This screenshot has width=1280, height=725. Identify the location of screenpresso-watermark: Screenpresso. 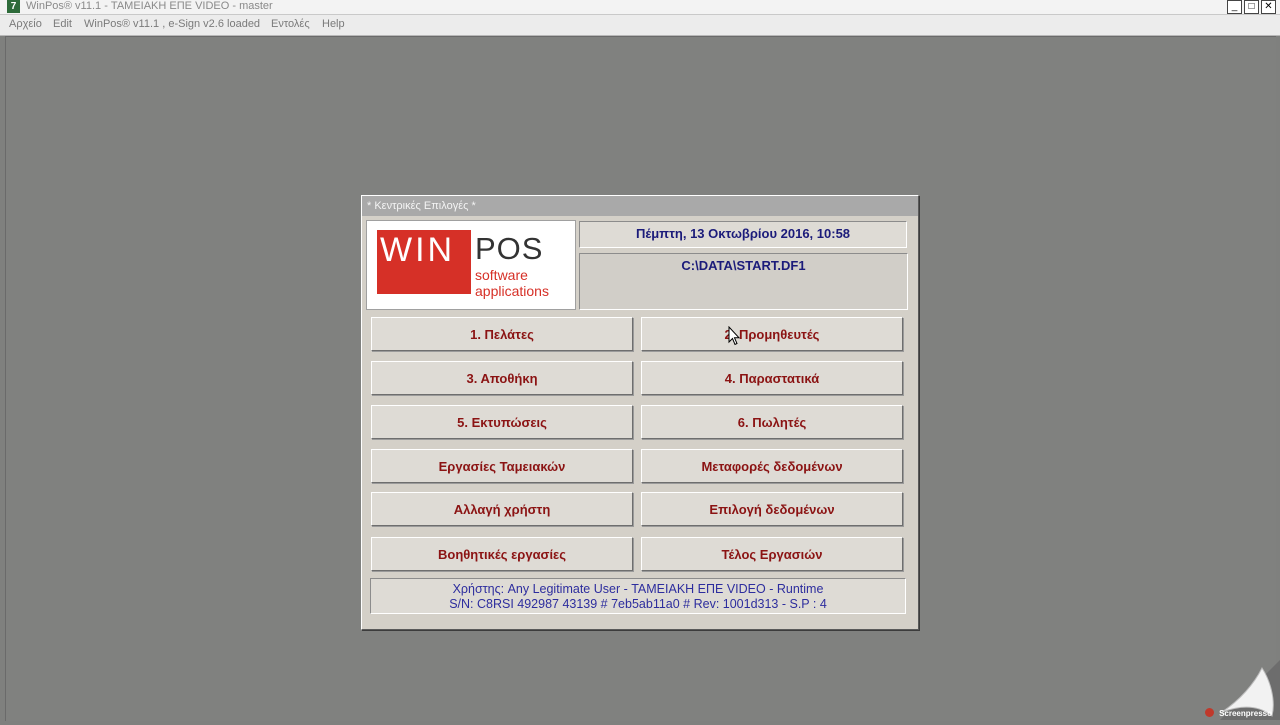
(1240, 690).